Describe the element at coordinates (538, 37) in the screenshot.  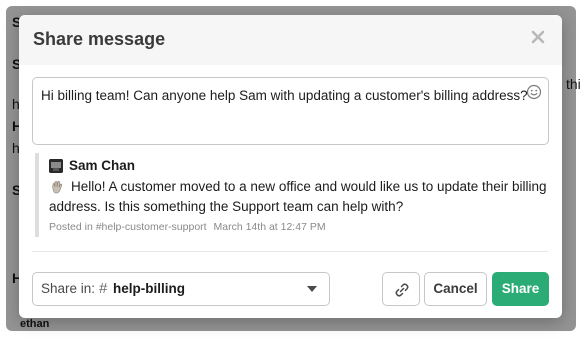
I see `close-icon` at that location.